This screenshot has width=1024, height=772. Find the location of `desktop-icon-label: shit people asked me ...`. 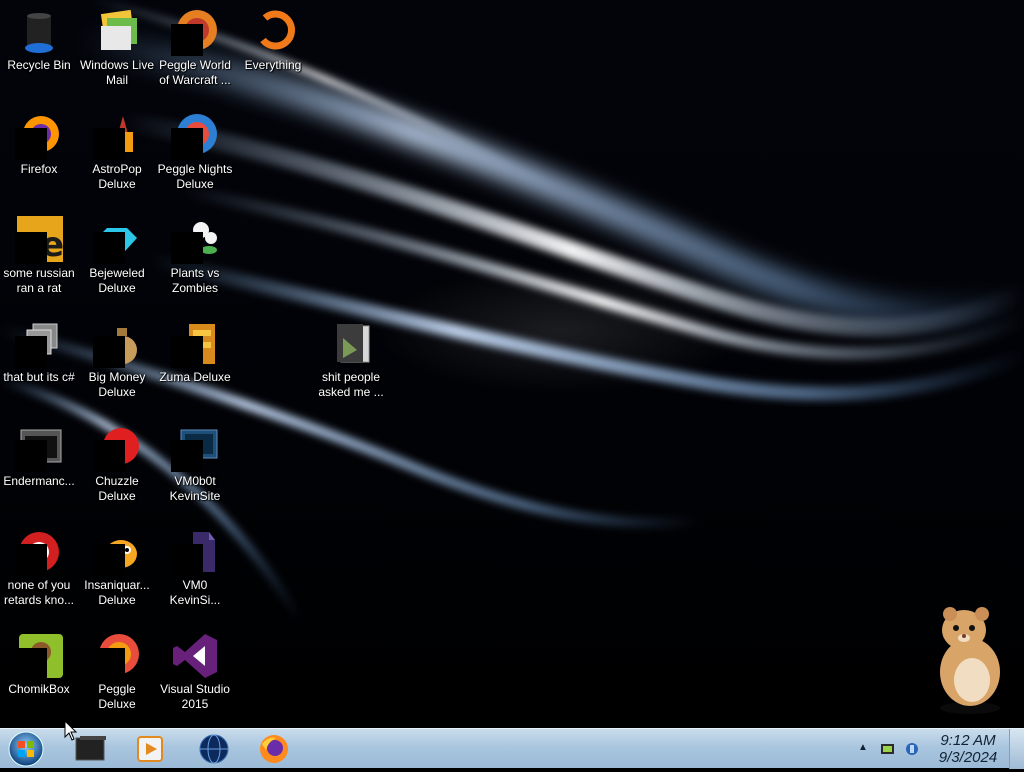

desktop-icon-label: shit people asked me ... is located at coordinates (351, 384).